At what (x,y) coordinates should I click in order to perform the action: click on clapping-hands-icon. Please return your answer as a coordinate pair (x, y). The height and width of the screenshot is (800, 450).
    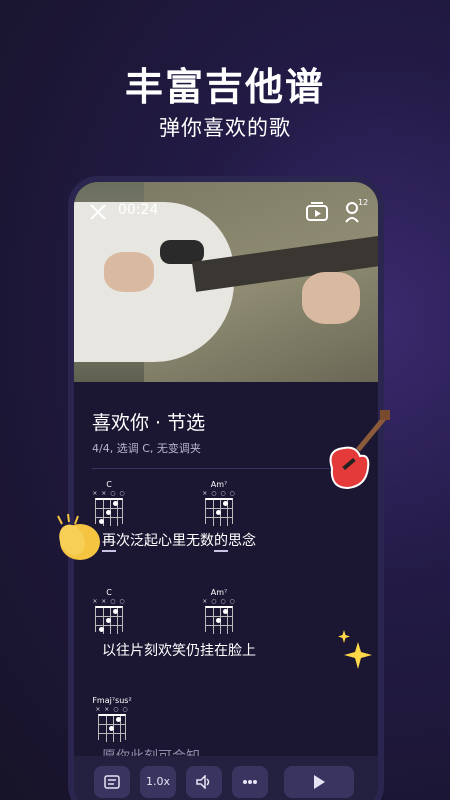
    Looking at the image, I should click on (78, 536).